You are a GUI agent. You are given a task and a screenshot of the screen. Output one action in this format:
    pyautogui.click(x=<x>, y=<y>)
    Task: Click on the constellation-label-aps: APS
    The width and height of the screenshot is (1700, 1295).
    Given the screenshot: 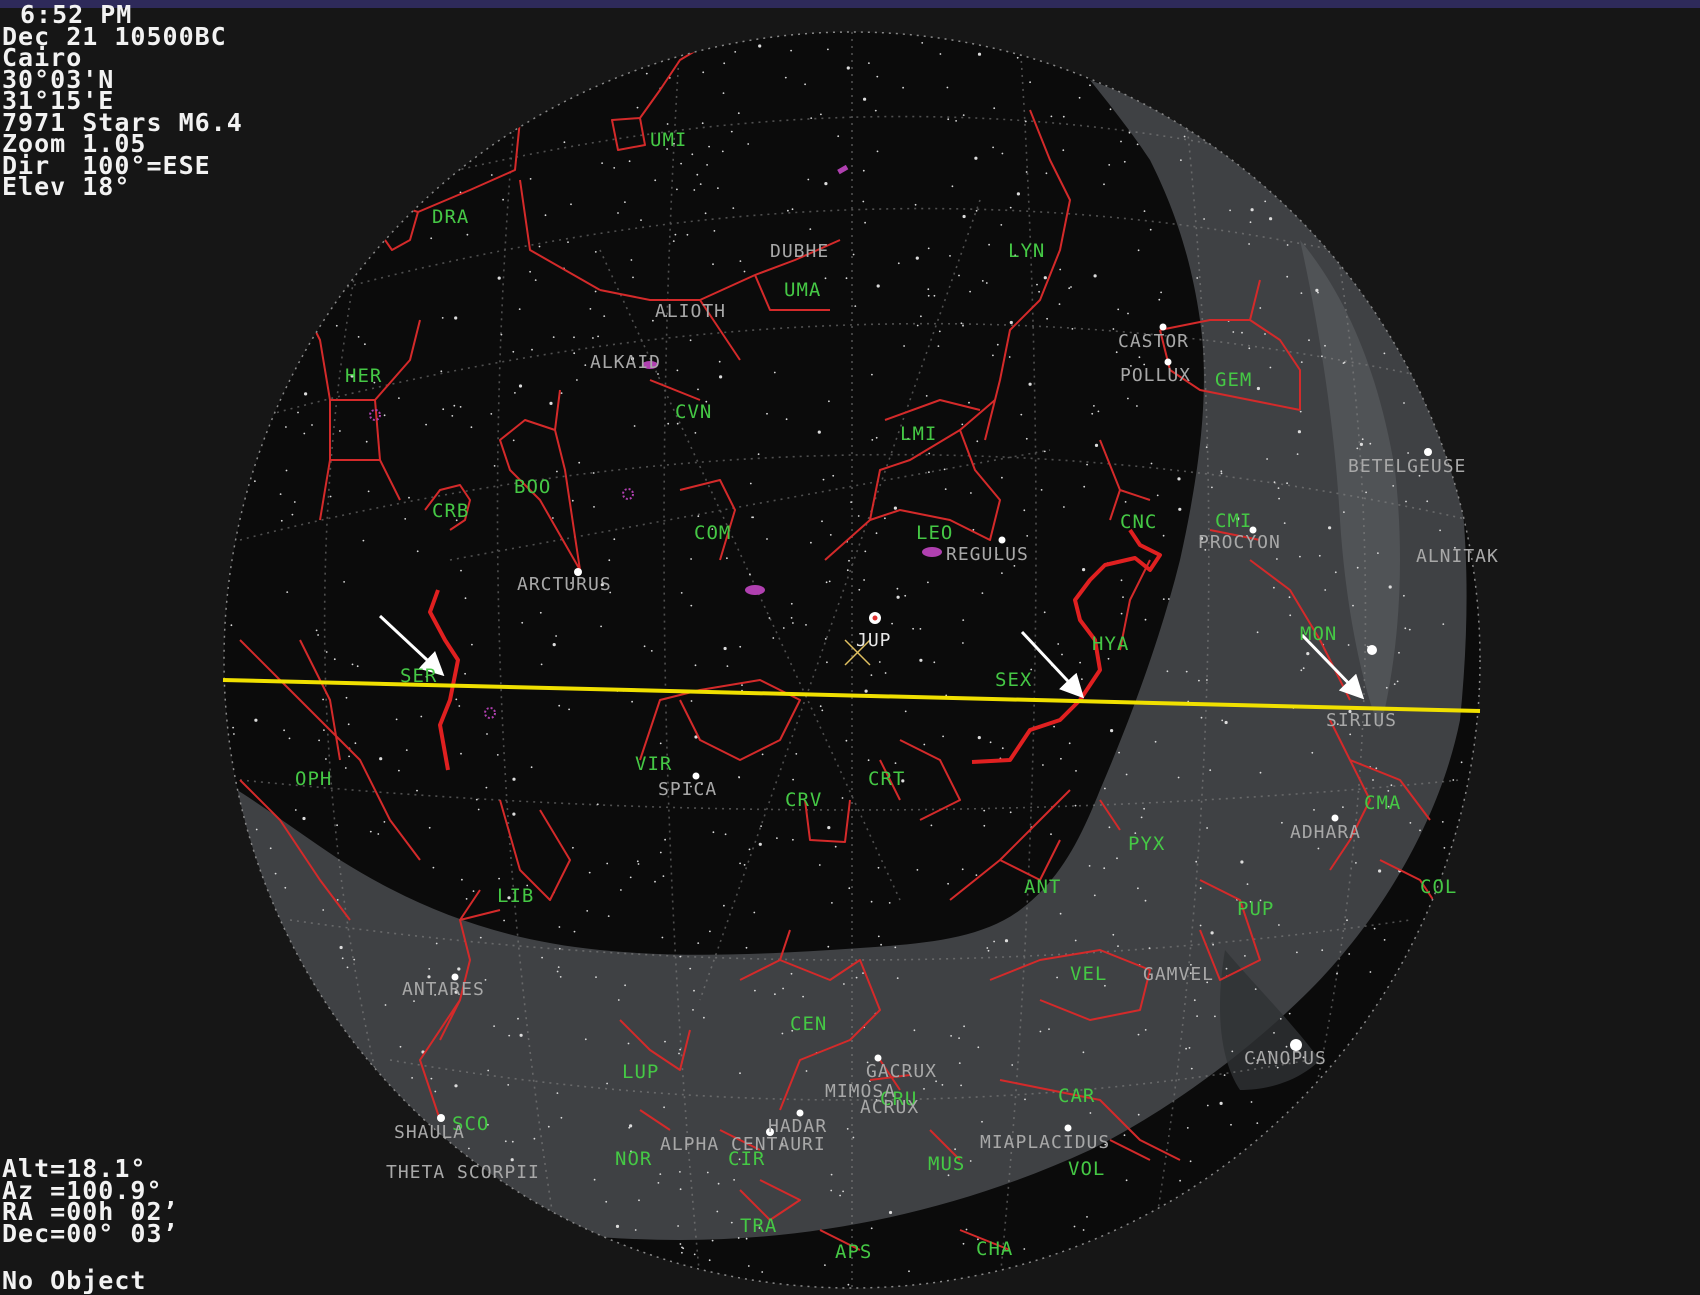 What is the action you would take?
    pyautogui.click(x=853, y=1252)
    